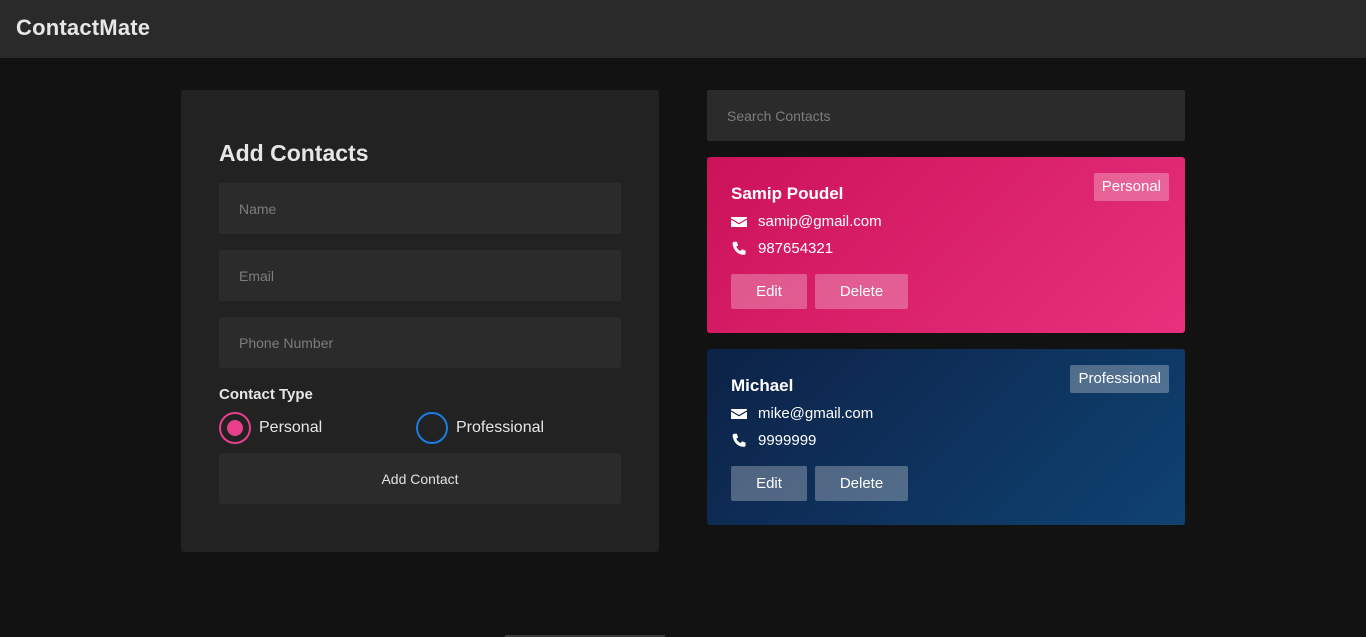  What do you see at coordinates (796, 248) in the screenshot?
I see `contact-phone: 987654321` at bounding box center [796, 248].